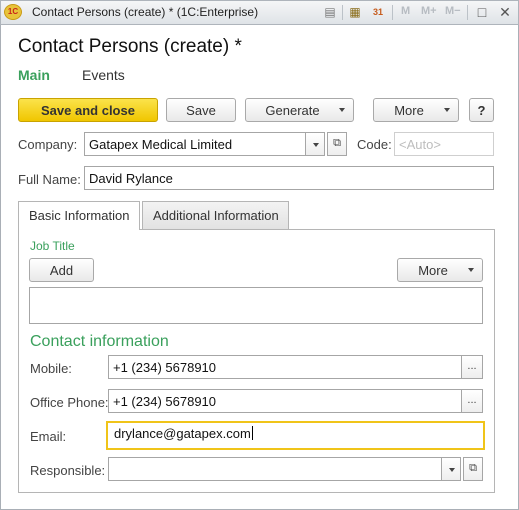 Image resolution: width=519 pixels, height=510 pixels. What do you see at coordinates (61, 270) in the screenshot?
I see `add-job-title-button: Add` at bounding box center [61, 270].